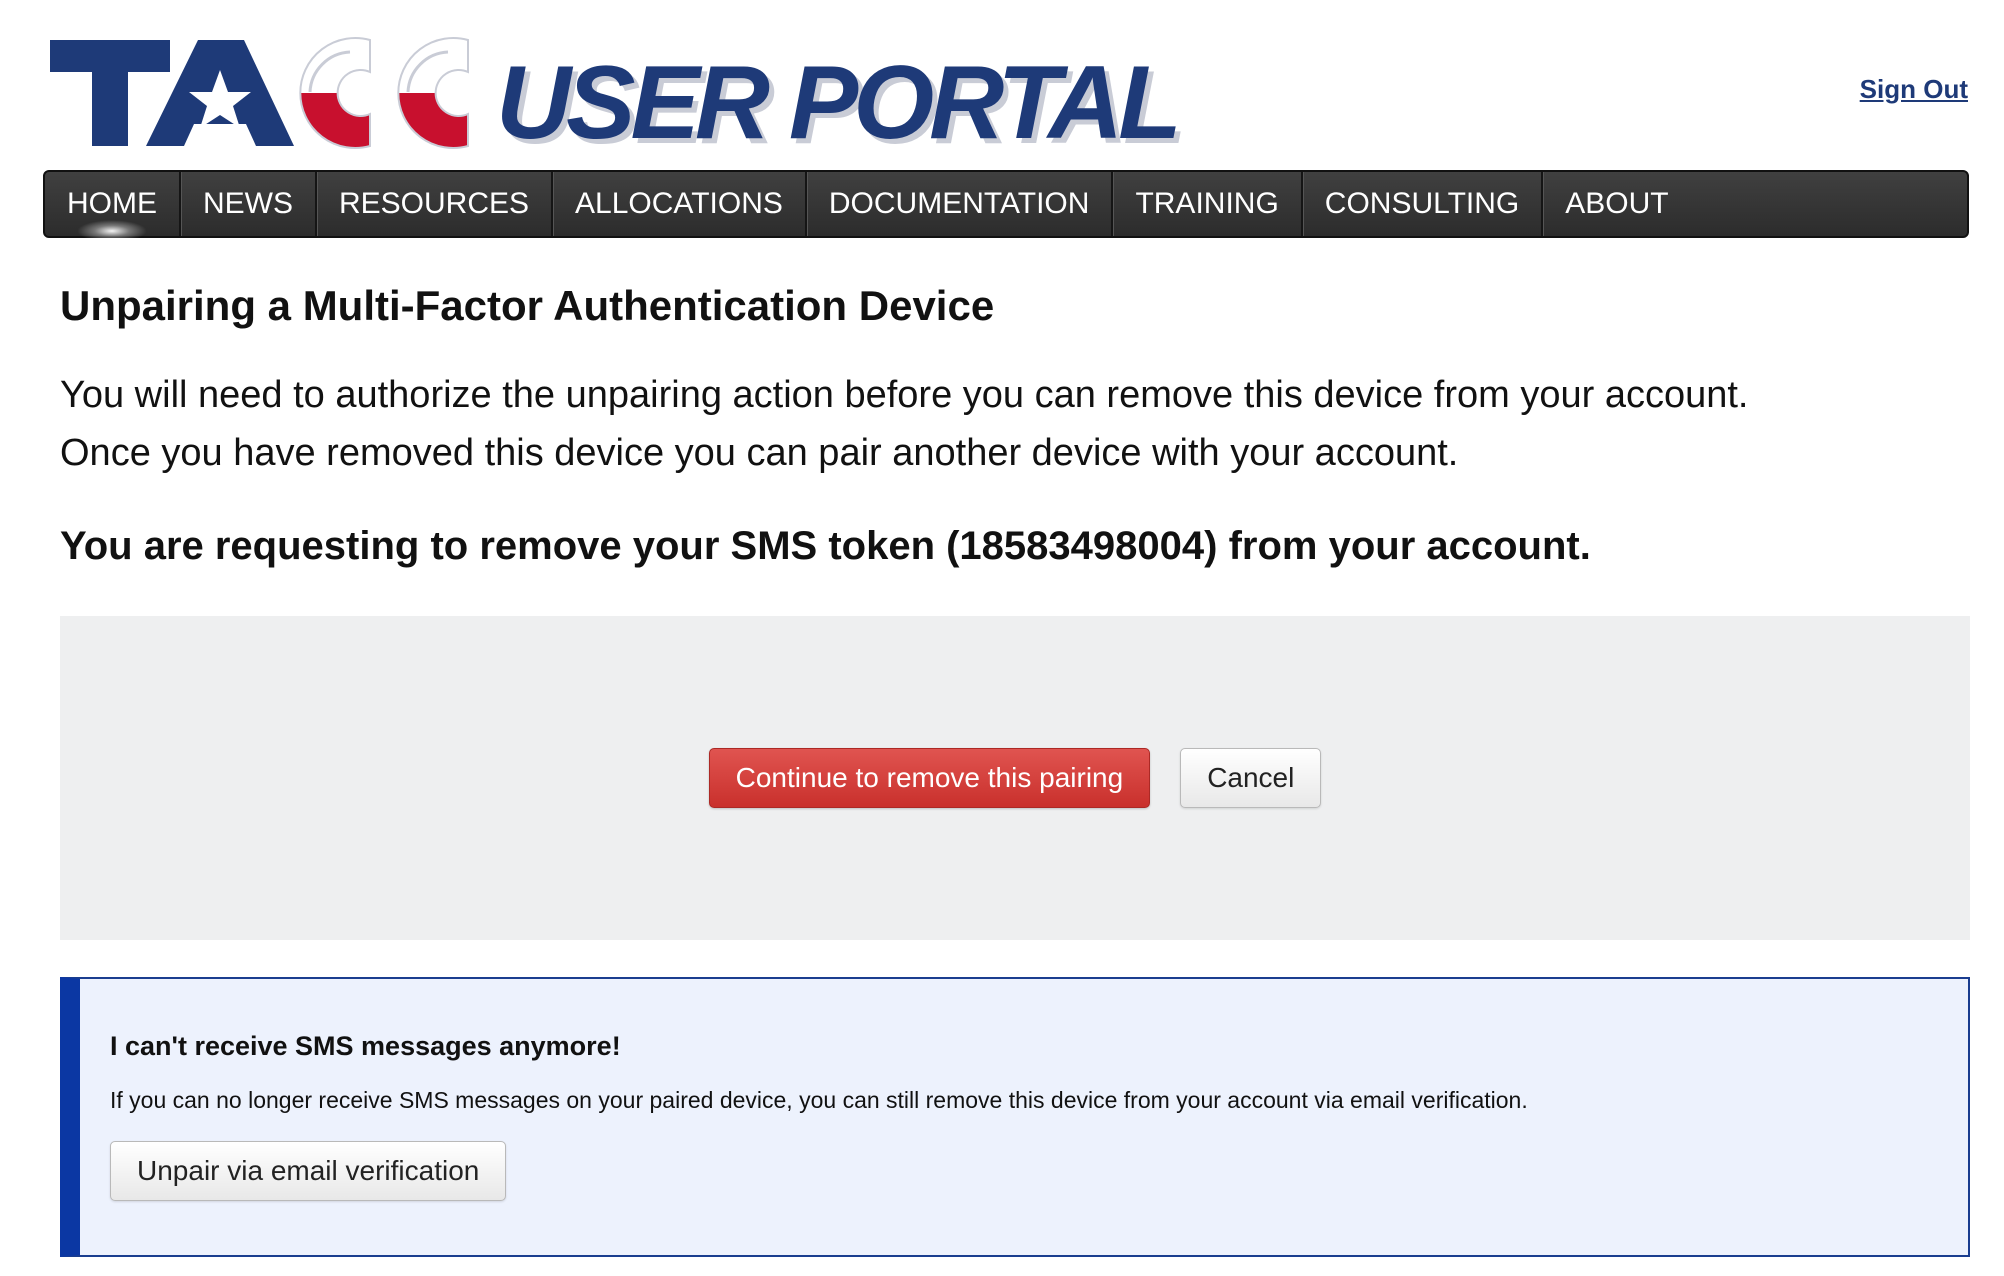  Describe the element at coordinates (1914, 89) in the screenshot. I see `sign-out-link: Sign Out` at that location.